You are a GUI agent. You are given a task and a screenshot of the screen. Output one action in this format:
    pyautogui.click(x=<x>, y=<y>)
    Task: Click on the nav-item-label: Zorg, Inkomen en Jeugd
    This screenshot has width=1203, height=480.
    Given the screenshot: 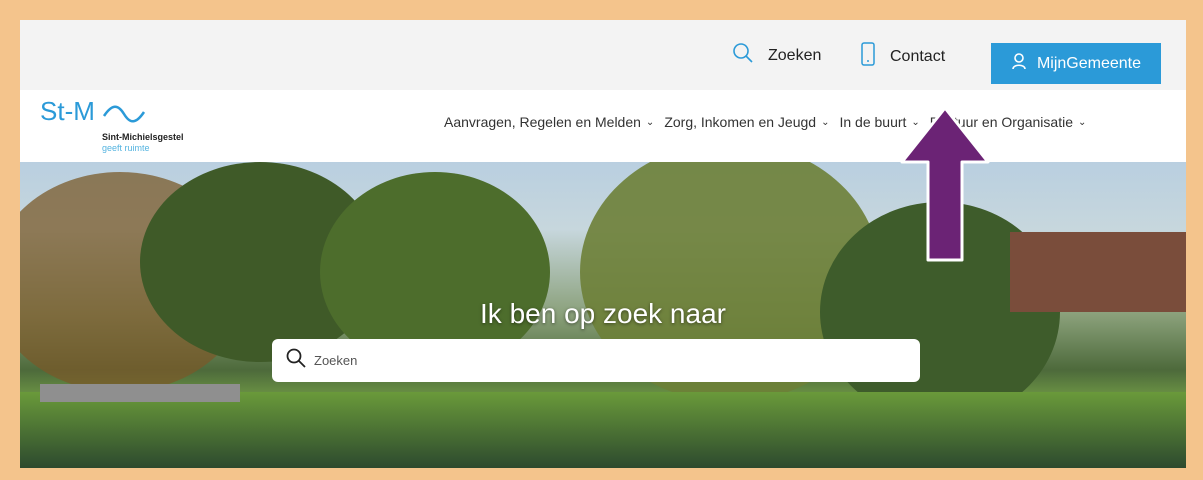 What is the action you would take?
    pyautogui.click(x=740, y=122)
    